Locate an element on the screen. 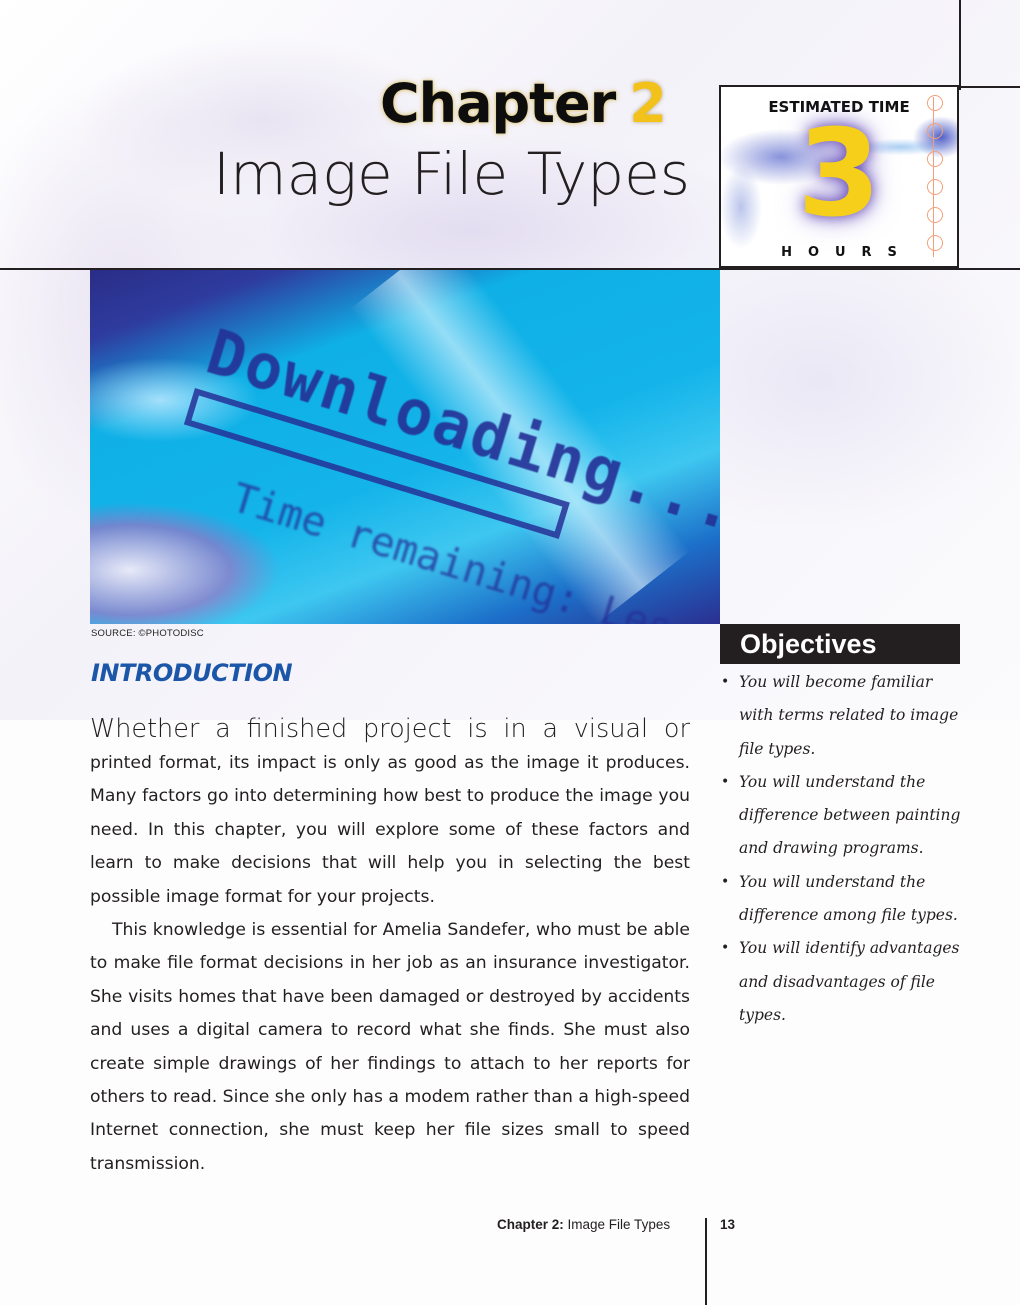 Image resolution: width=1020 pixels, height=1305 pixels. page-number: 13 is located at coordinates (728, 1224).